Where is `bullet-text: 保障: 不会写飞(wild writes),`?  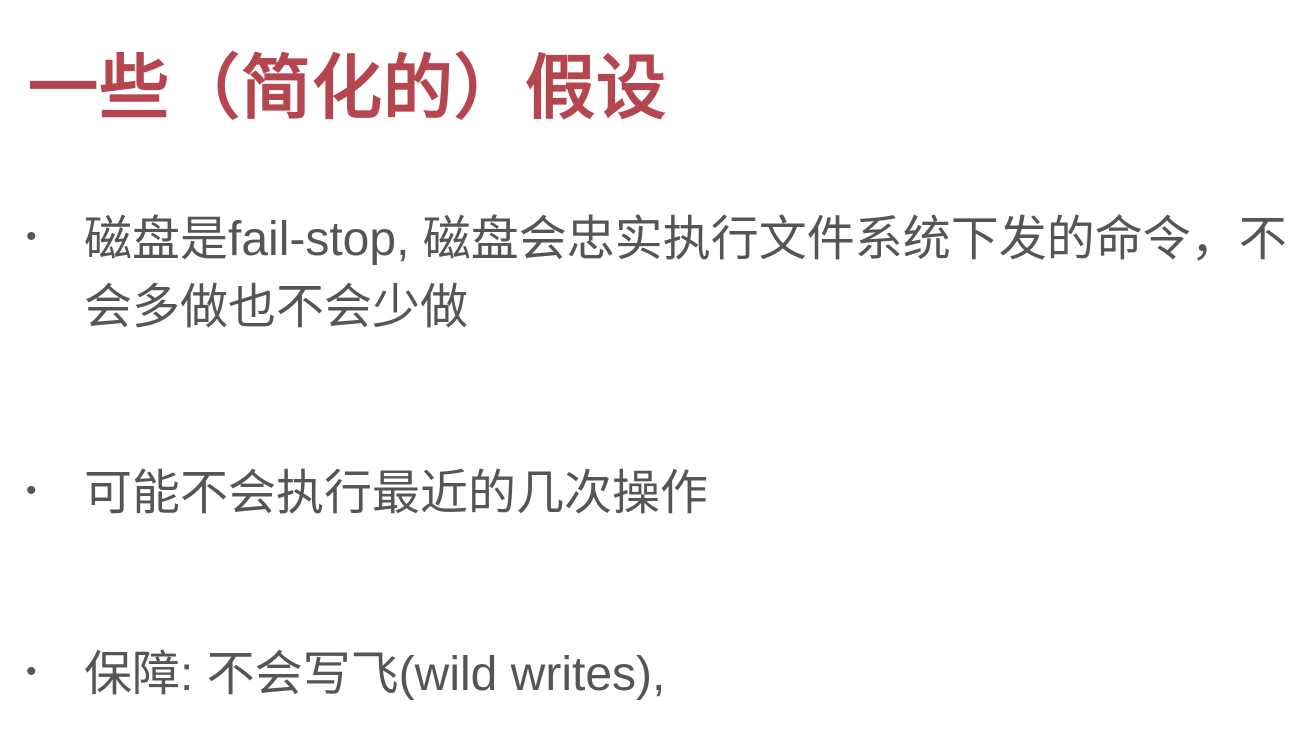 bullet-text: 保障: 不会写飞(wild writes), is located at coordinates (375, 674).